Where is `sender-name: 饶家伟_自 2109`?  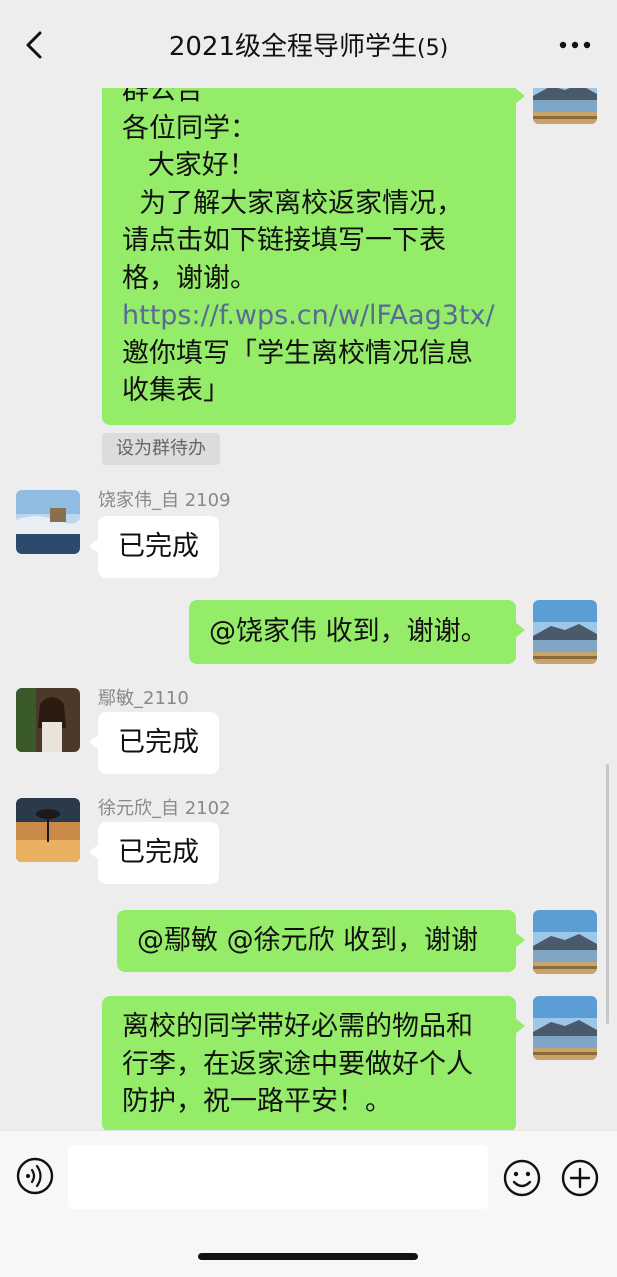 sender-name: 饶家伟_自 2109 is located at coordinates (164, 500).